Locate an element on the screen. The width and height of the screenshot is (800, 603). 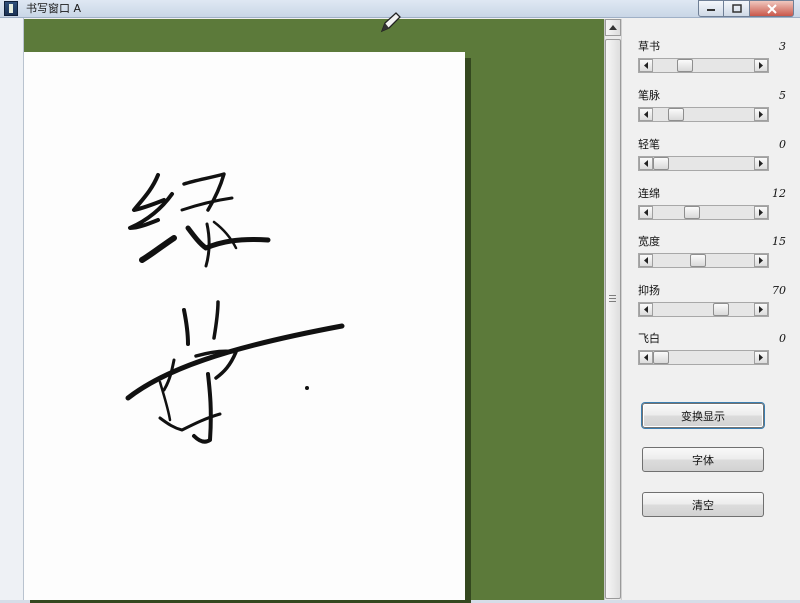
slider-width: 宽度 15 is located at coordinates (712, 251).